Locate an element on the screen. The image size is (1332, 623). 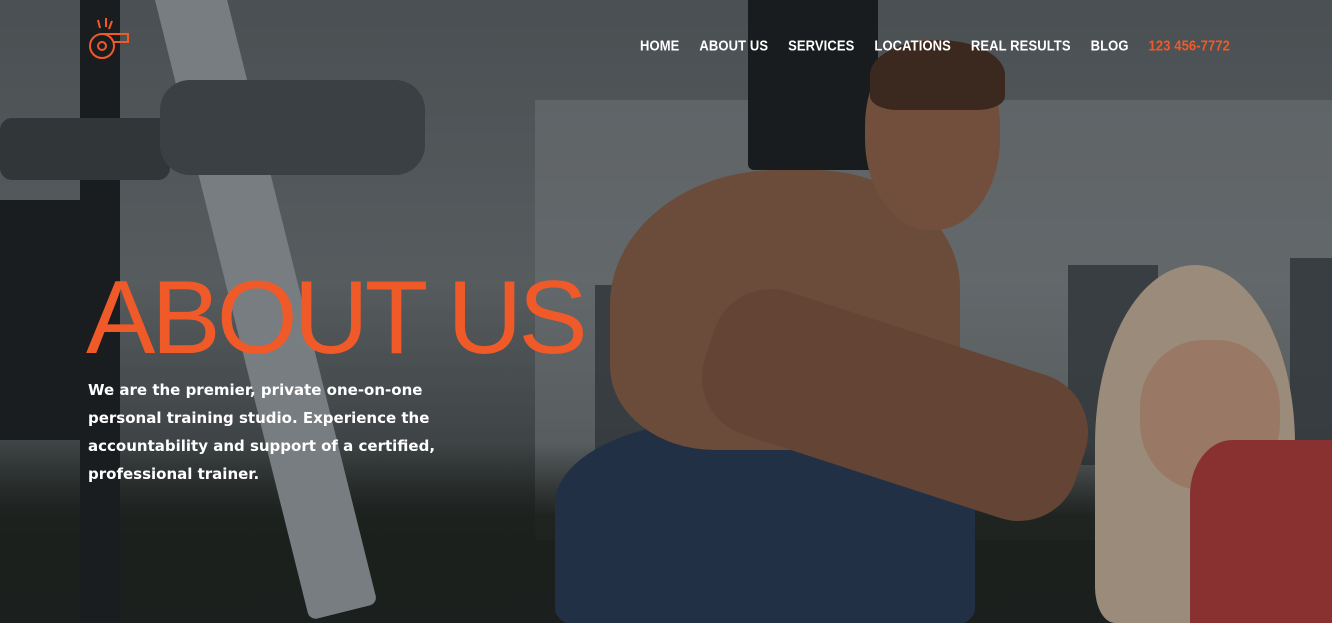
nav-home: HOME is located at coordinates (659, 45).